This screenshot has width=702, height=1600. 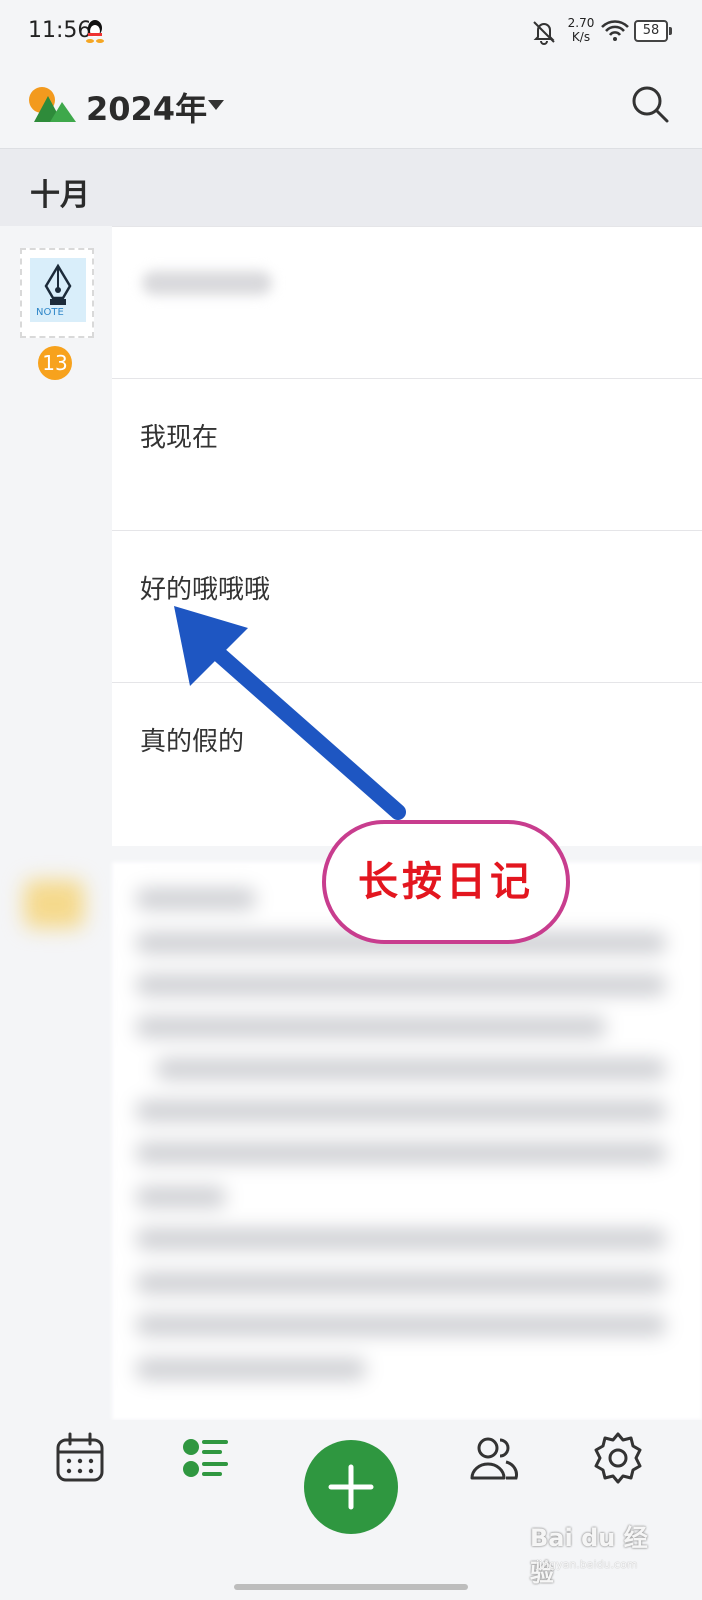 I want to click on app-logo-icon, so click(x=52, y=104).